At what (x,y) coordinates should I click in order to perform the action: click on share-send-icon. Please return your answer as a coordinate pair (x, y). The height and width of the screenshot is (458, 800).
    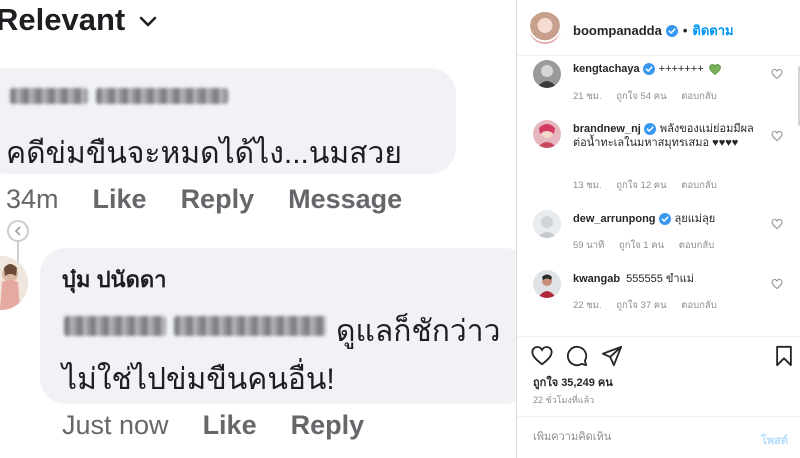
    Looking at the image, I should click on (612, 356).